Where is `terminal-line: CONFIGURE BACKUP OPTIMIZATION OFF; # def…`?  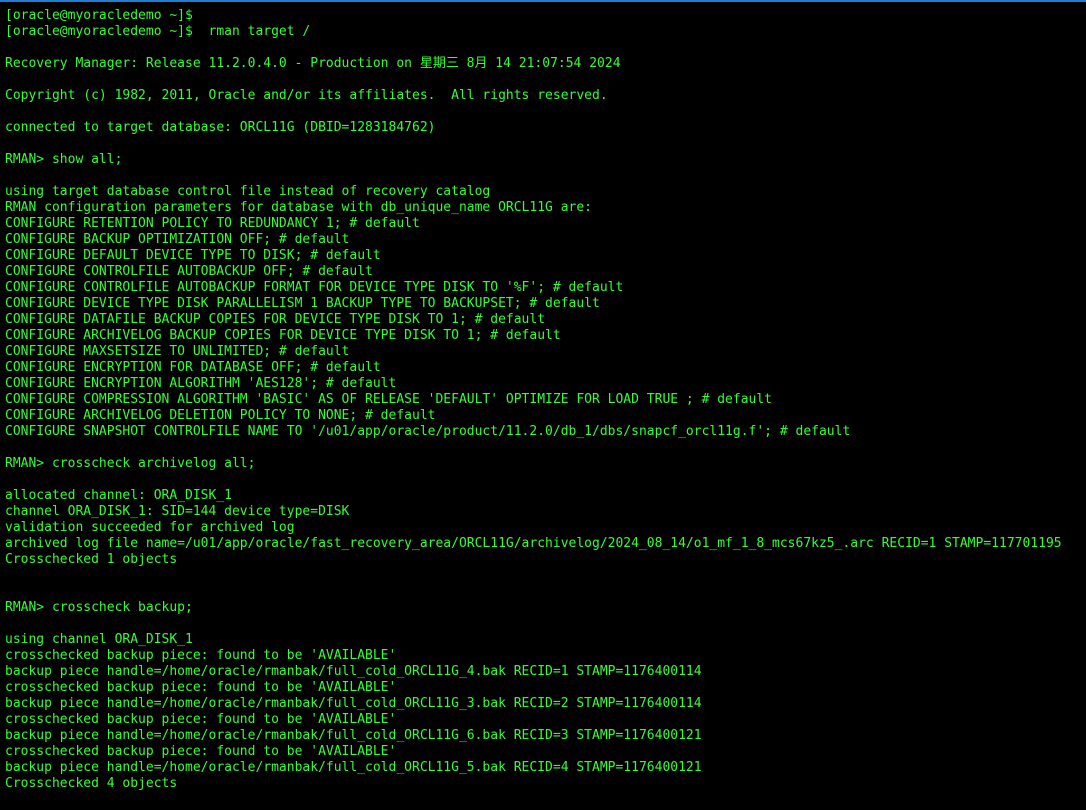
terminal-line: CONFIGURE BACKUP OPTIMIZATION OFF; # def… is located at coordinates (177, 239).